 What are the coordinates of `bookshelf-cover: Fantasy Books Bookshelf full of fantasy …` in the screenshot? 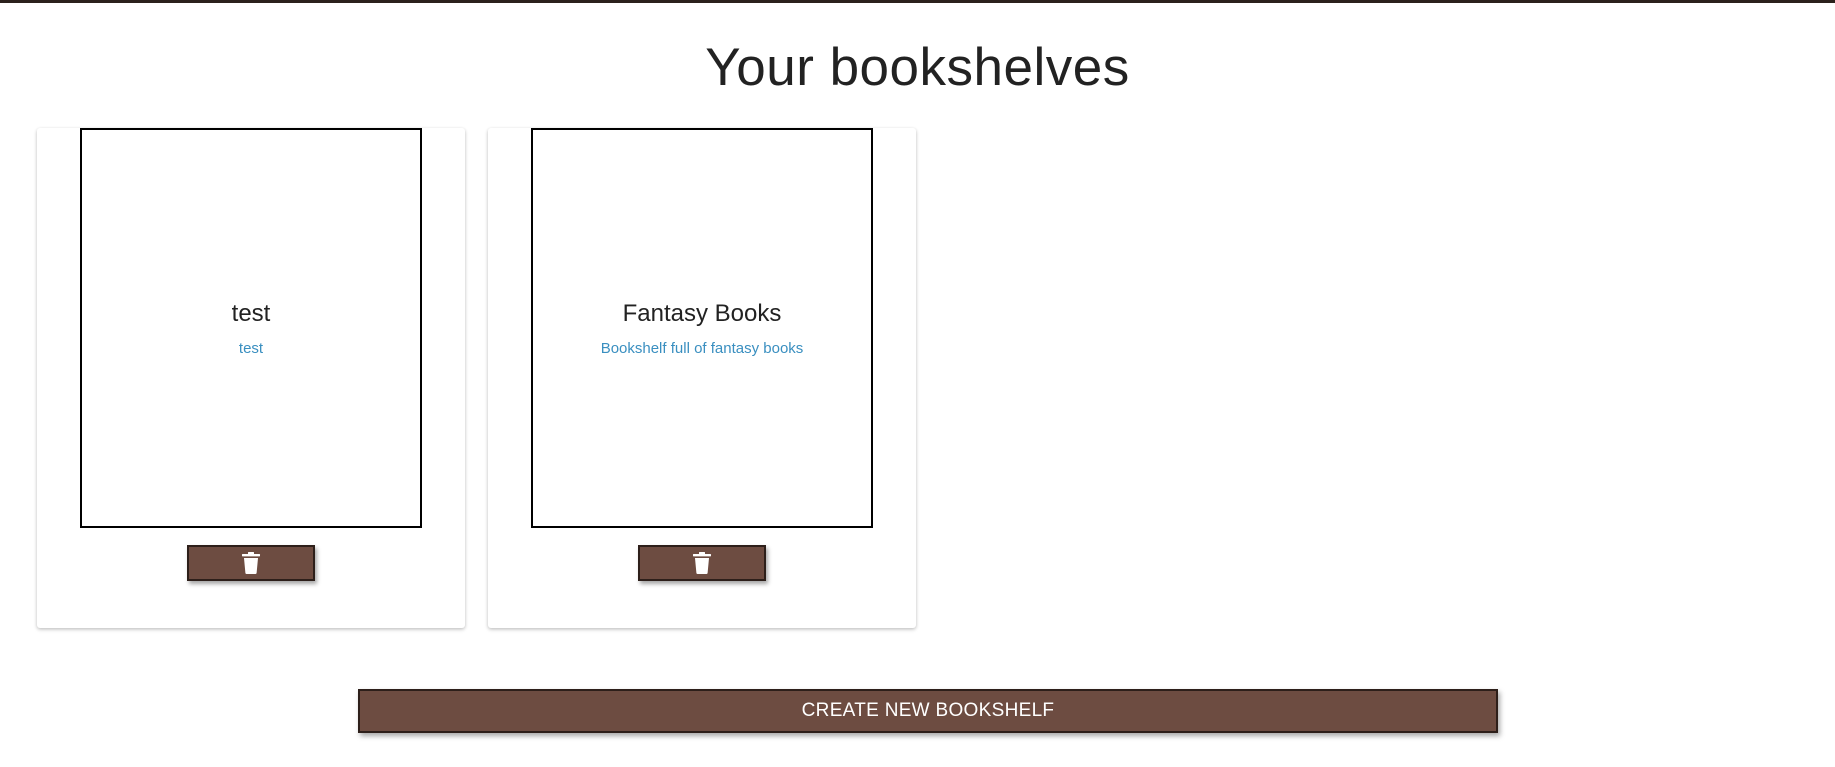 It's located at (702, 328).